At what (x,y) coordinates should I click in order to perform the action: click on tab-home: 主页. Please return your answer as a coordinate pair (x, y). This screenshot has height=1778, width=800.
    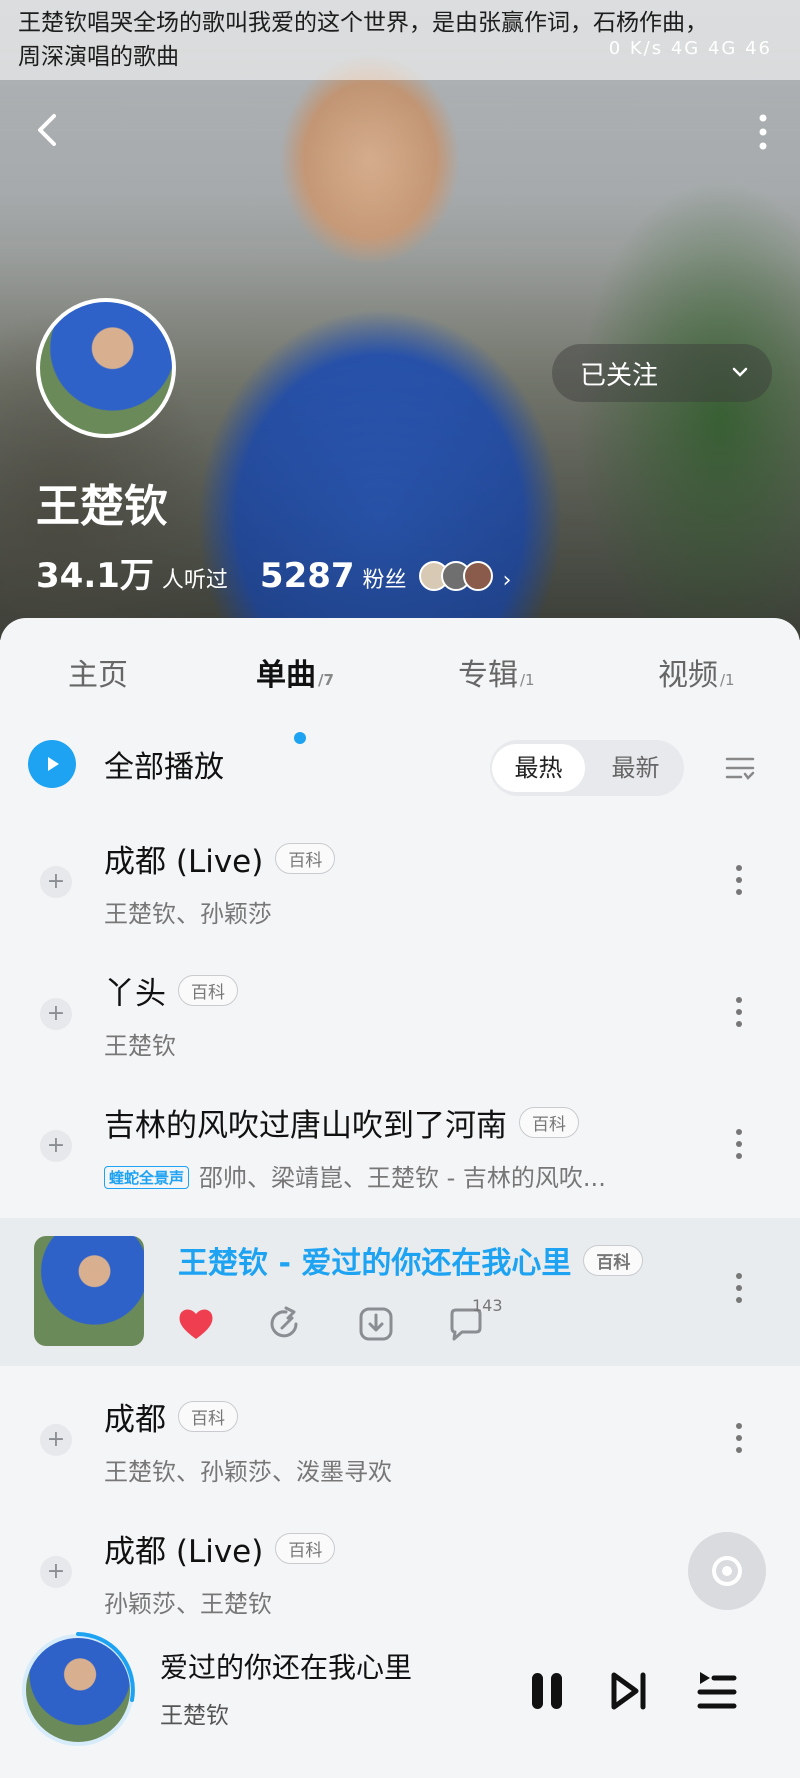
    Looking at the image, I should click on (98, 672).